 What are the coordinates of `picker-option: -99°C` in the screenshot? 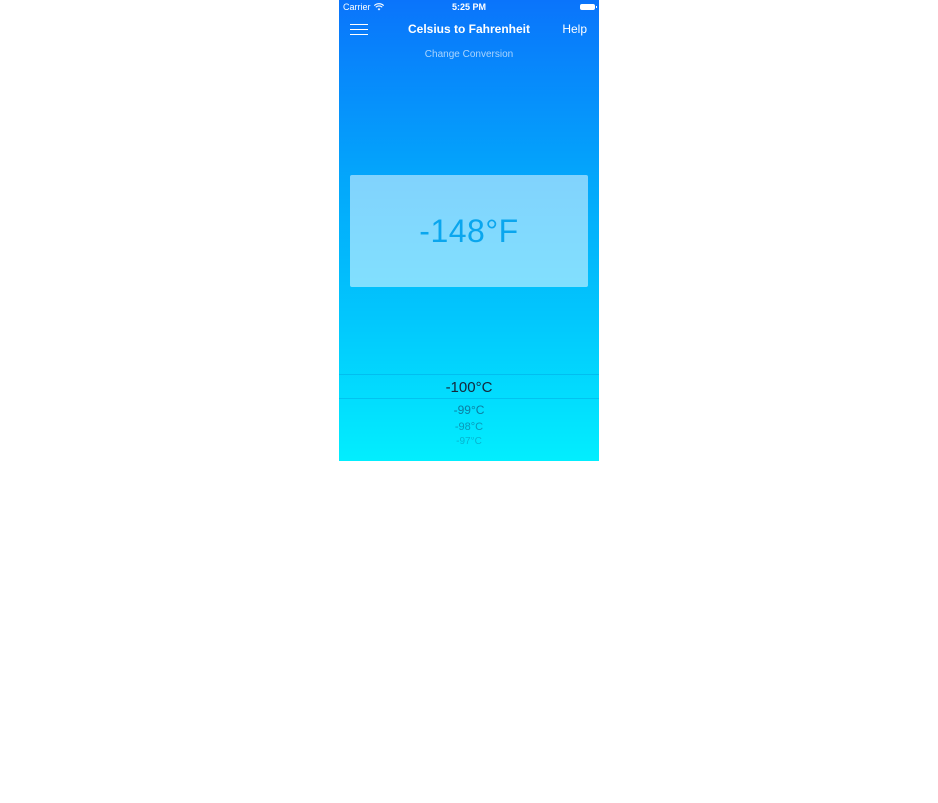 It's located at (469, 410).